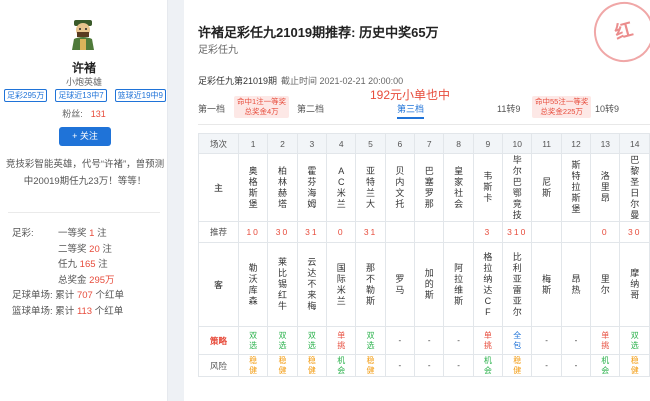 This screenshot has height=401, width=650. I want to click on stat-row: 总奖金 295万, so click(87, 281).